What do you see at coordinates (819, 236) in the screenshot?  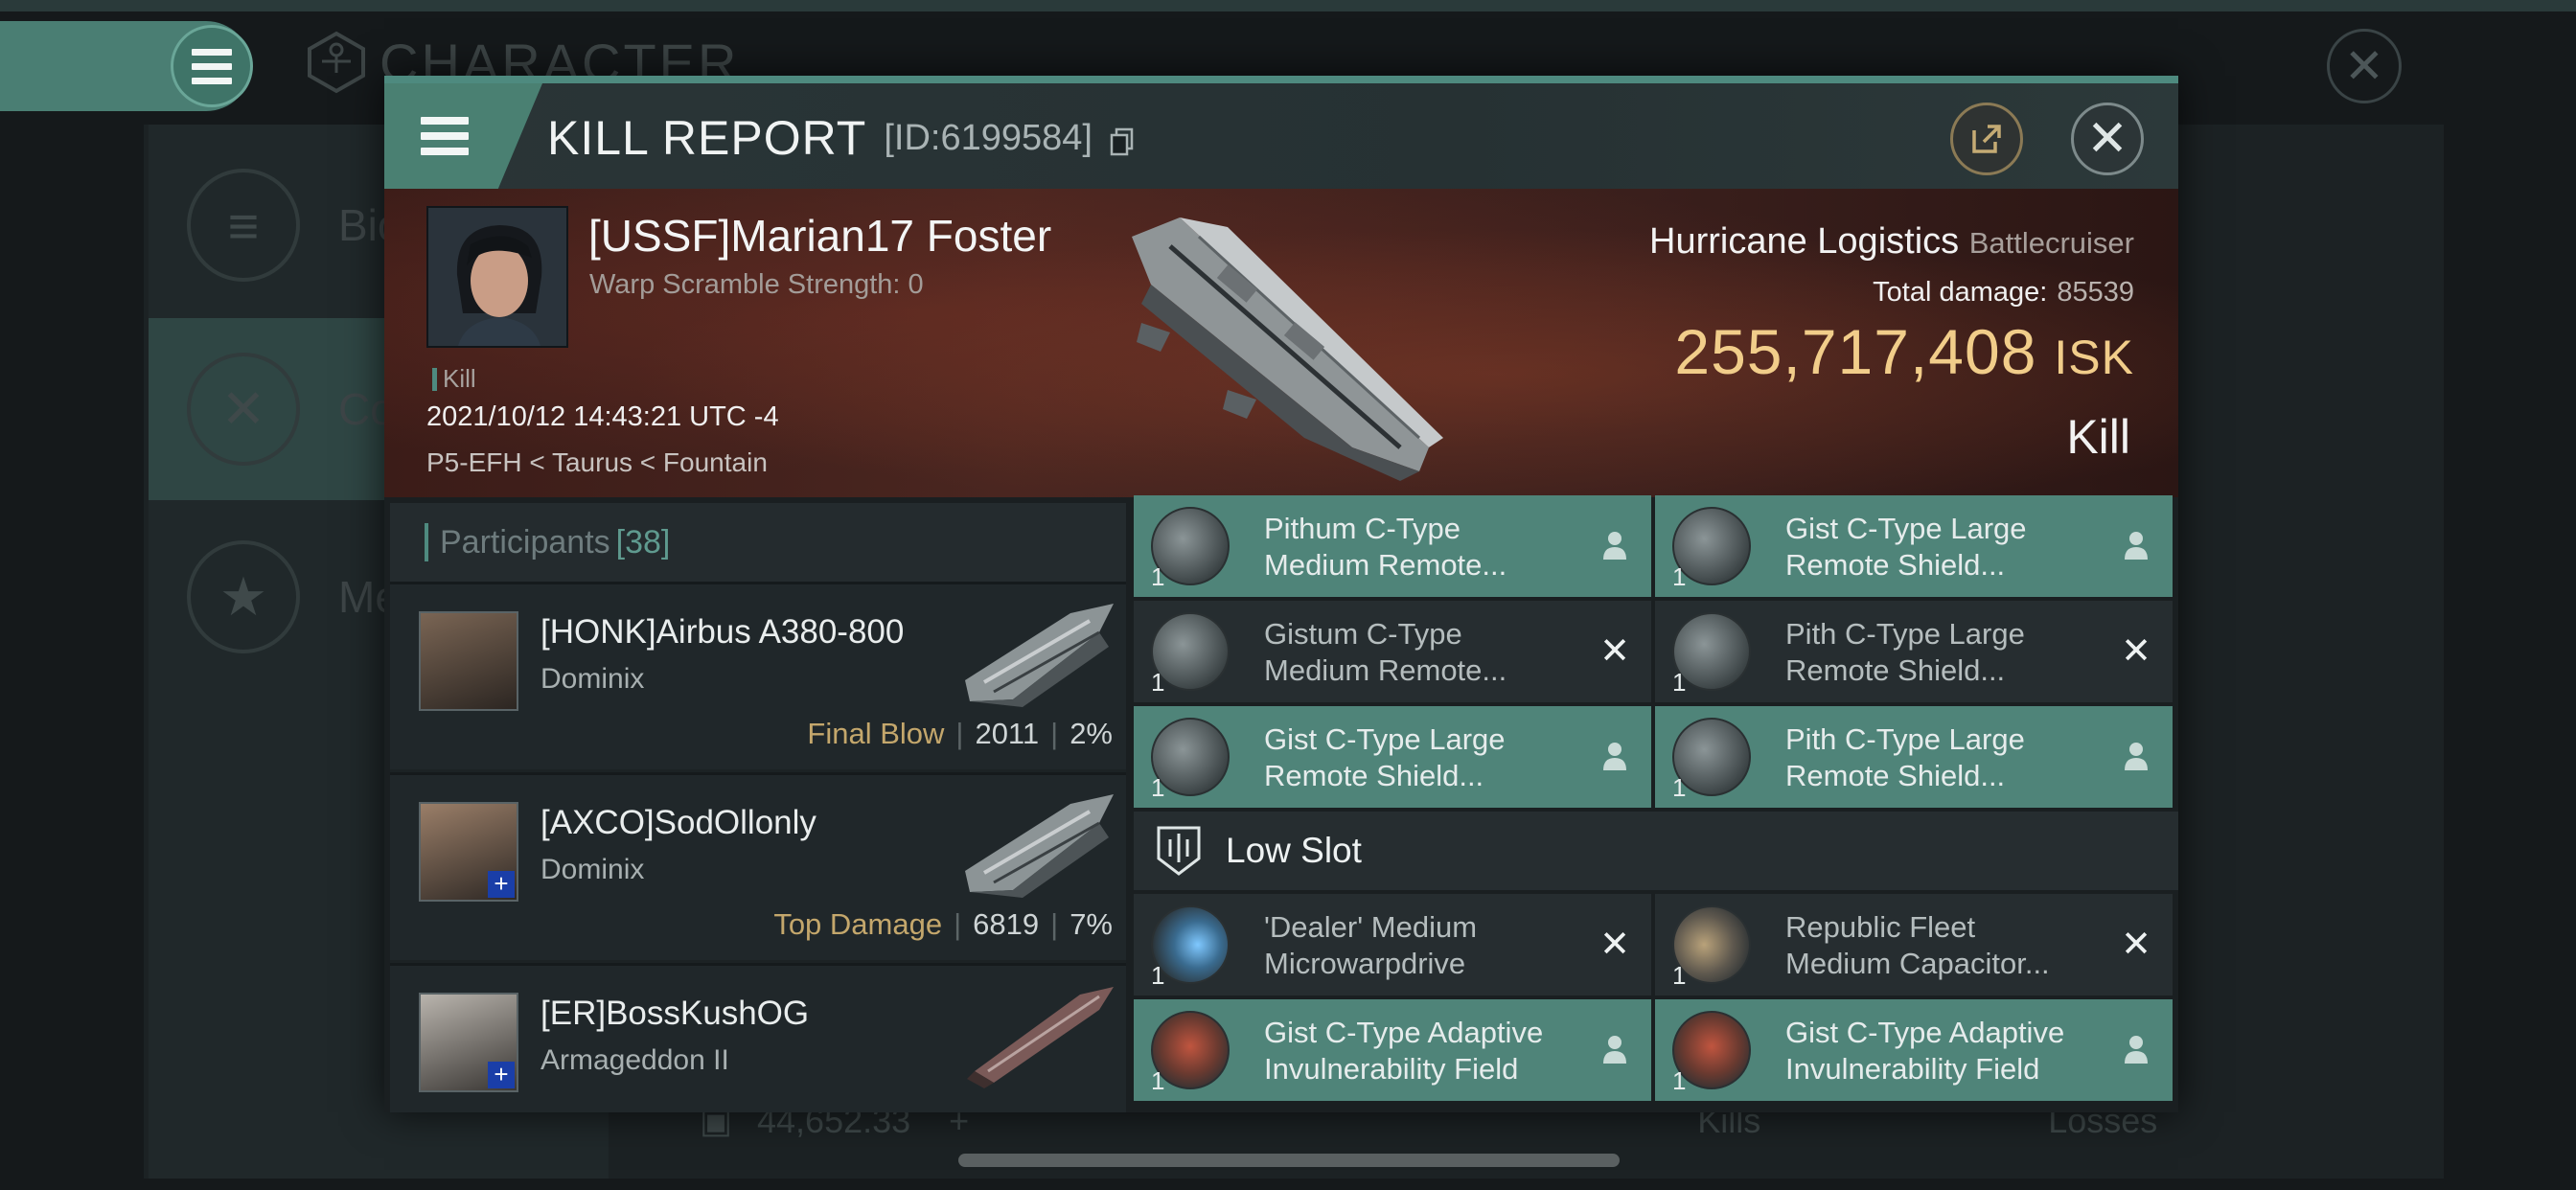 I see `victim-name: [USSF]Marian17 Foster` at bounding box center [819, 236].